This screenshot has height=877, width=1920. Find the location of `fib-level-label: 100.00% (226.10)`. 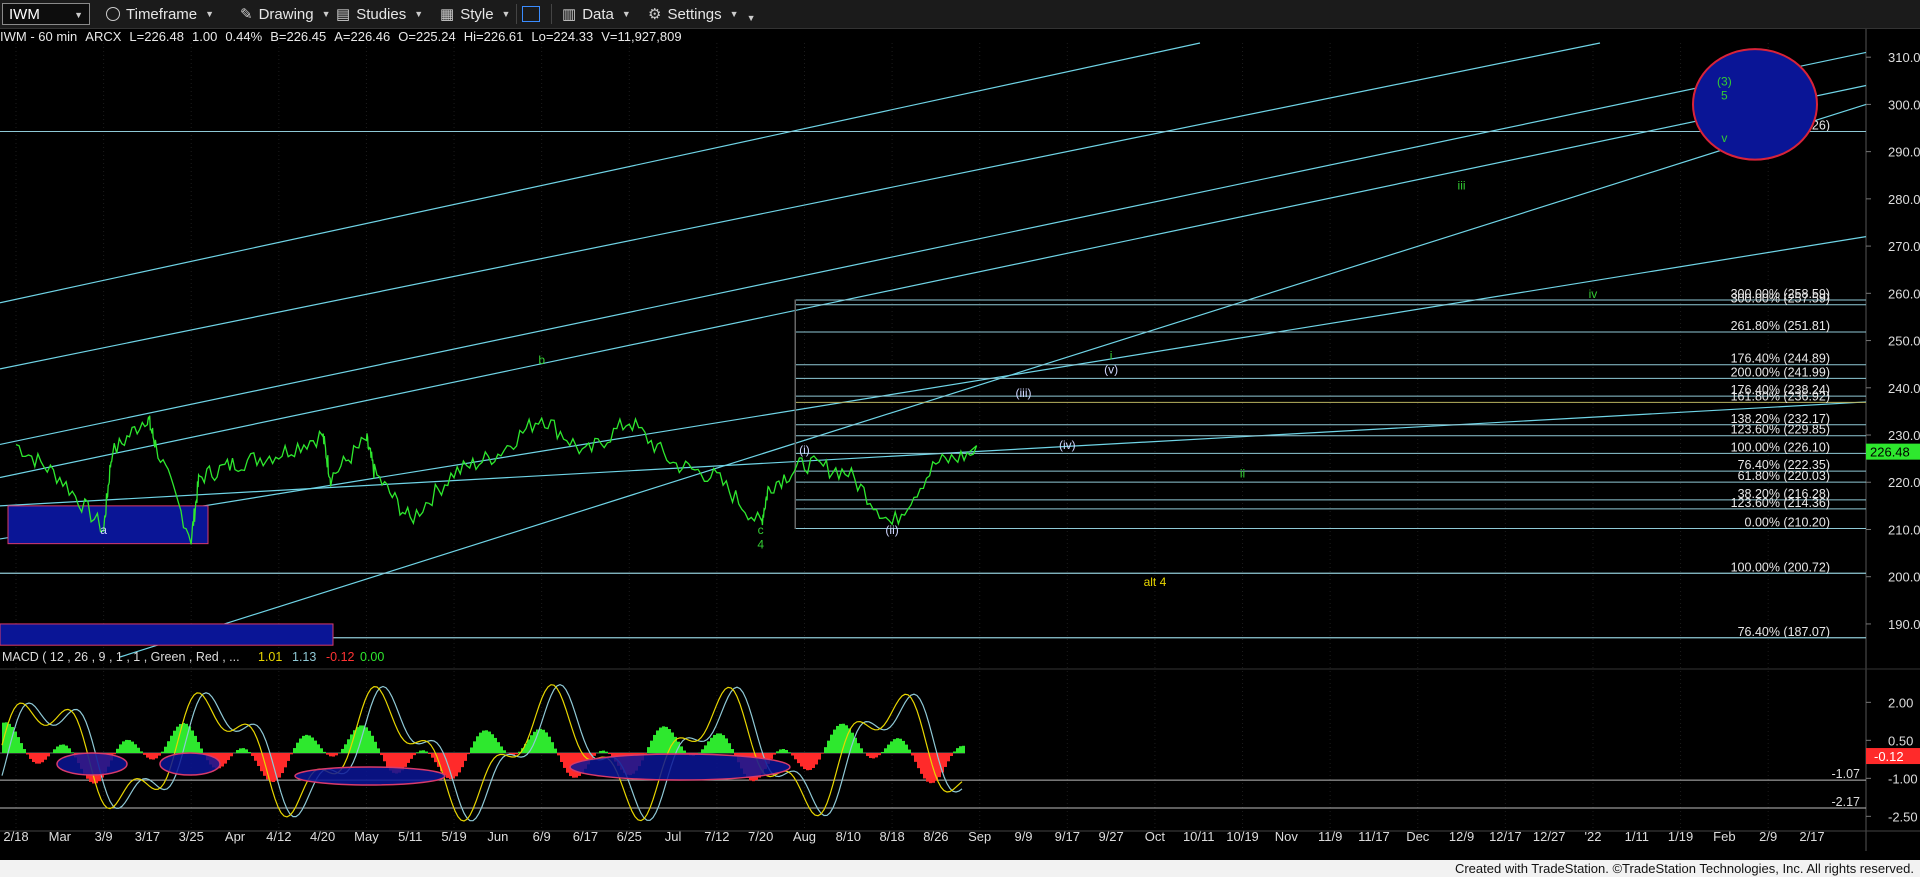

fib-level-label: 100.00% (226.10) is located at coordinates (1780, 447).